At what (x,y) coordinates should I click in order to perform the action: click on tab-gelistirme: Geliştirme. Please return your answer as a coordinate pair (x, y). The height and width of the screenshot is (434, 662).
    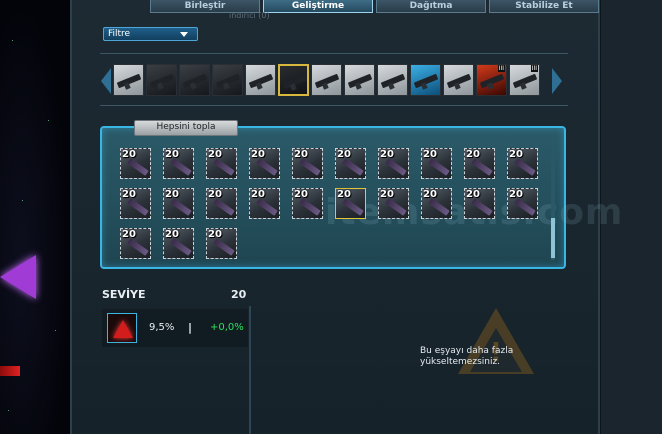
    Looking at the image, I should click on (318, 6).